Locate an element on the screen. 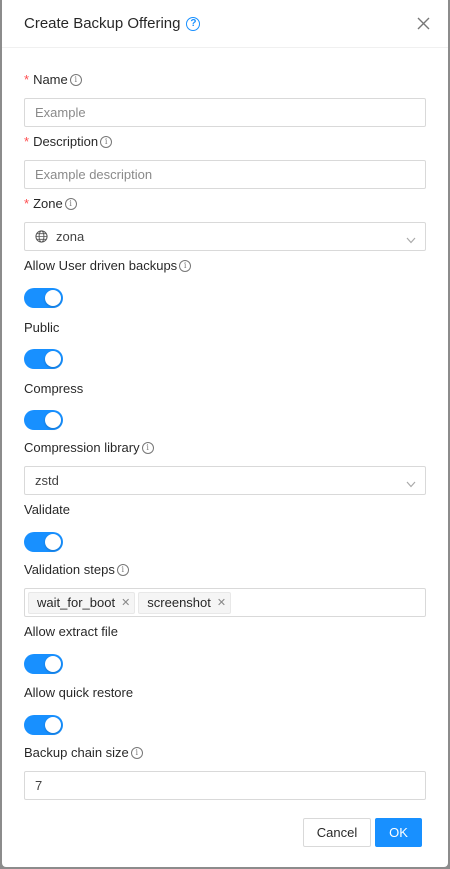 This screenshot has height=869, width=450. name-label: * Name i is located at coordinates (53, 79).